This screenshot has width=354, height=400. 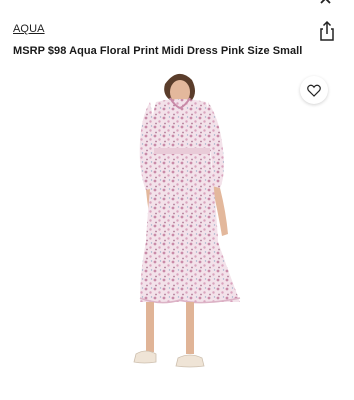 What do you see at coordinates (327, 3) in the screenshot?
I see `close-icon` at bounding box center [327, 3].